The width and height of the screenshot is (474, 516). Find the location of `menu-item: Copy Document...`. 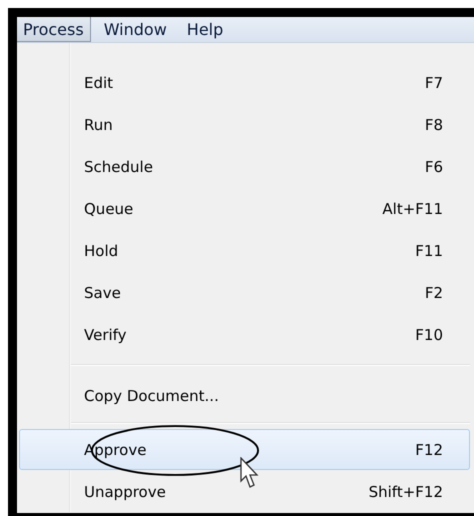

menu-item: Copy Document... is located at coordinates (244, 395).